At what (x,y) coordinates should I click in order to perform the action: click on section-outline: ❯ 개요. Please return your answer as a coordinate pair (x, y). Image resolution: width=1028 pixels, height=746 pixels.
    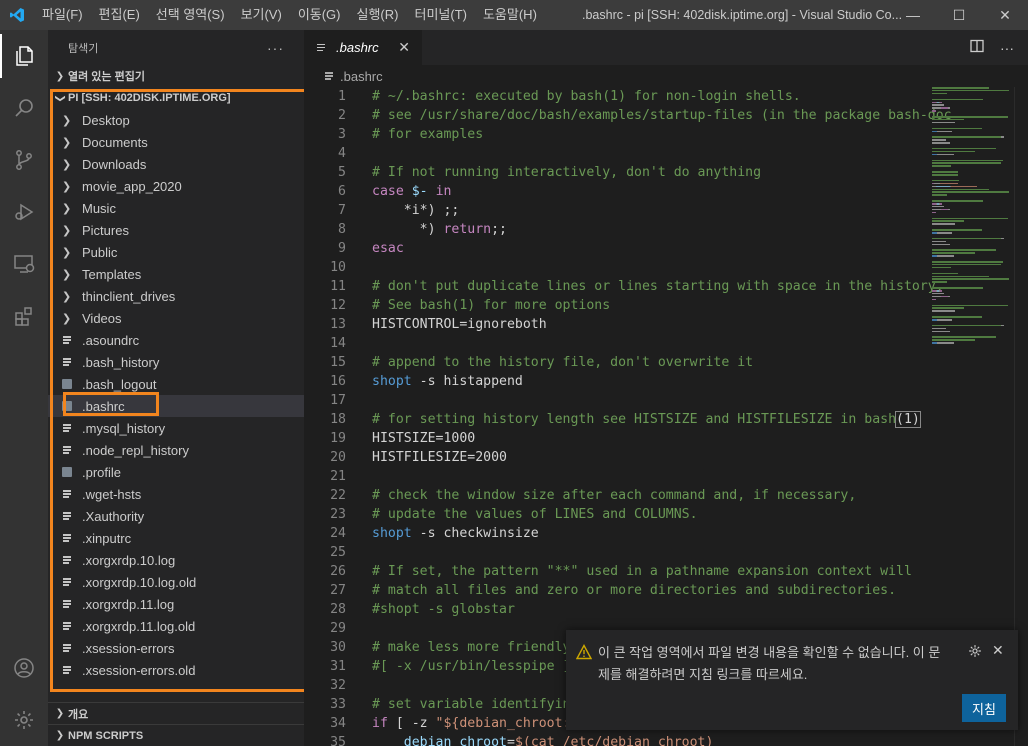
    Looking at the image, I should click on (176, 713).